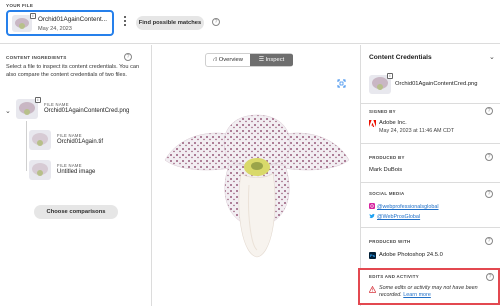 This screenshot has width=500, height=306. Describe the element at coordinates (341, 83) in the screenshot. I see `fit-to-screen-icon` at that location.